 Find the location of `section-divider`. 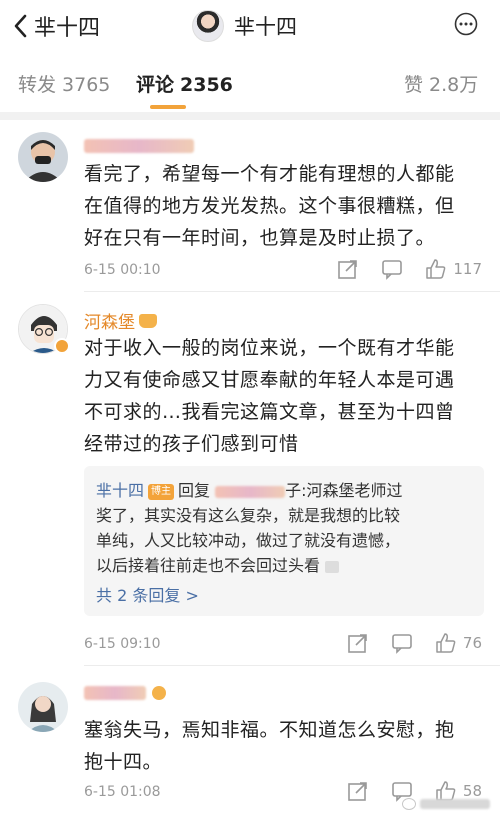

section-divider is located at coordinates (250, 116).